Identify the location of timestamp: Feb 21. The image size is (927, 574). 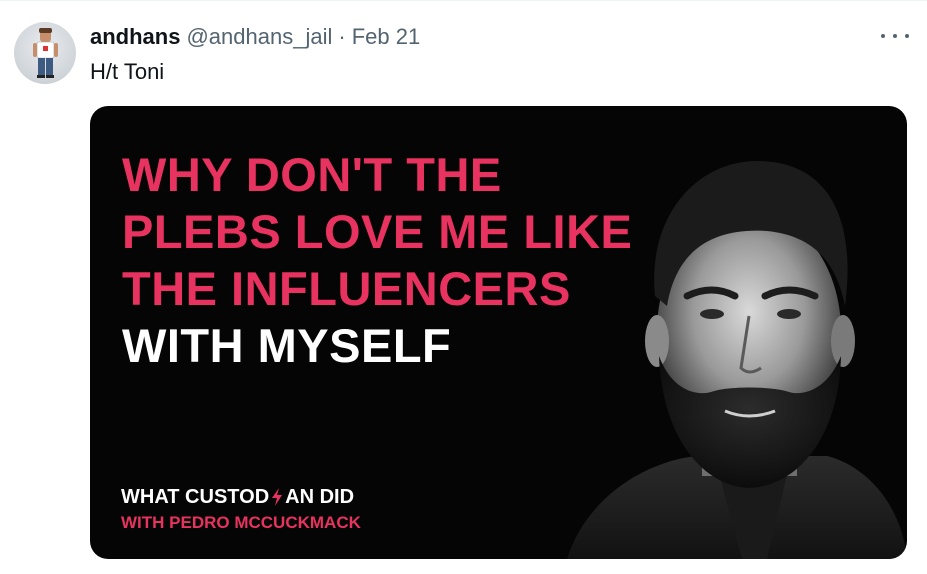
(386, 37).